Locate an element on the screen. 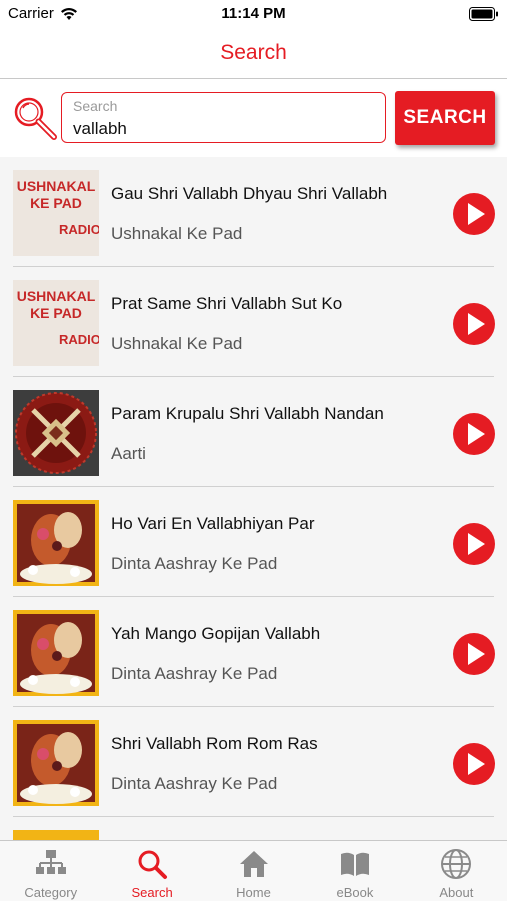  tab-label: eBook is located at coordinates (355, 892).